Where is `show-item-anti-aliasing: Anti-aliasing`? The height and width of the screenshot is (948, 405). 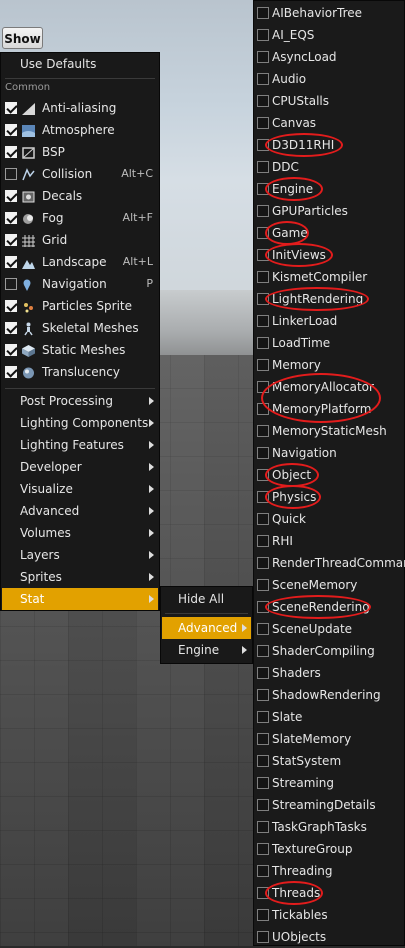
show-item-anti-aliasing: Anti-aliasing is located at coordinates (80, 108).